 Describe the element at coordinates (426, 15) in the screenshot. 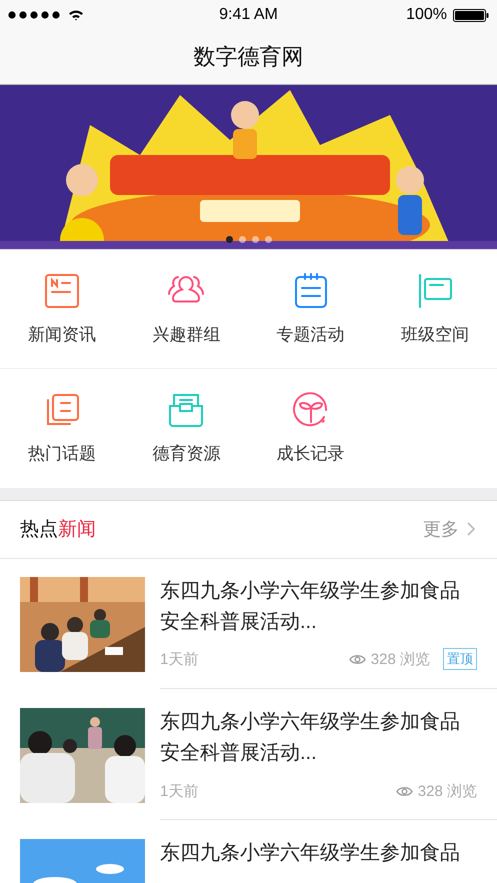

I see `battery-percent: 100%` at that location.